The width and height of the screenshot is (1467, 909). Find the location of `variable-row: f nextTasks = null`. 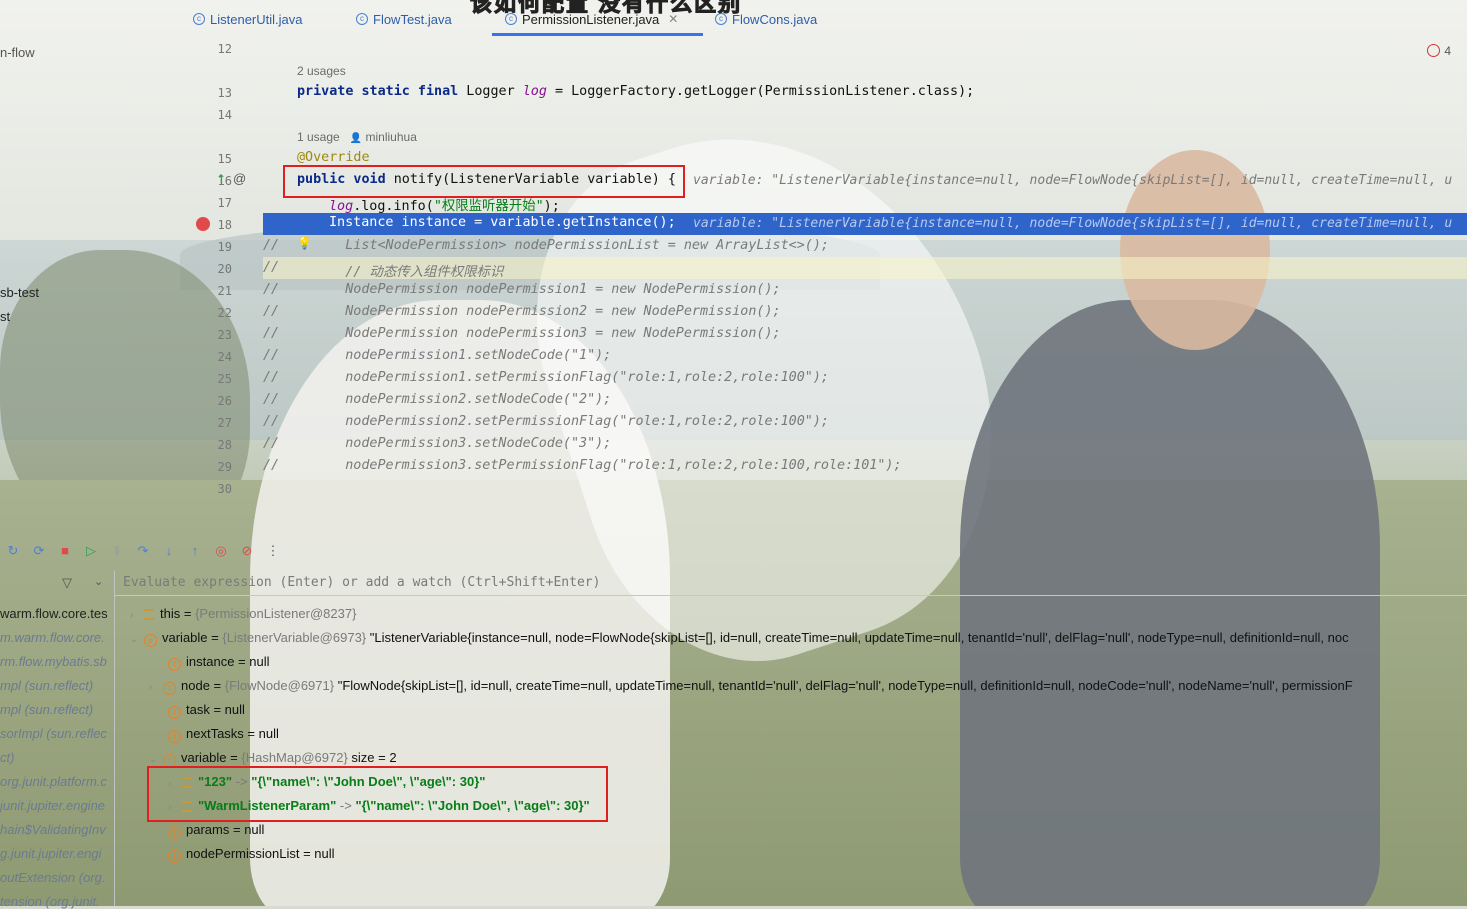

variable-row: f nextTasks = null is located at coordinates (223, 734).